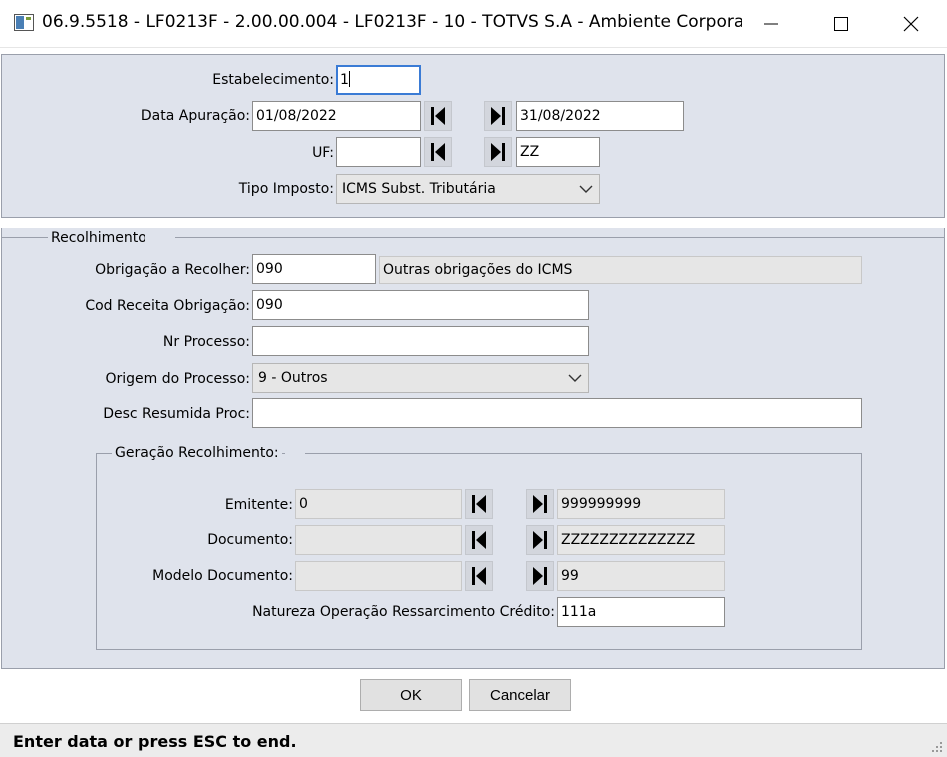  Describe the element at coordinates (273, 80) in the screenshot. I see `estabelecimento-label: Estabelecimento:` at that location.